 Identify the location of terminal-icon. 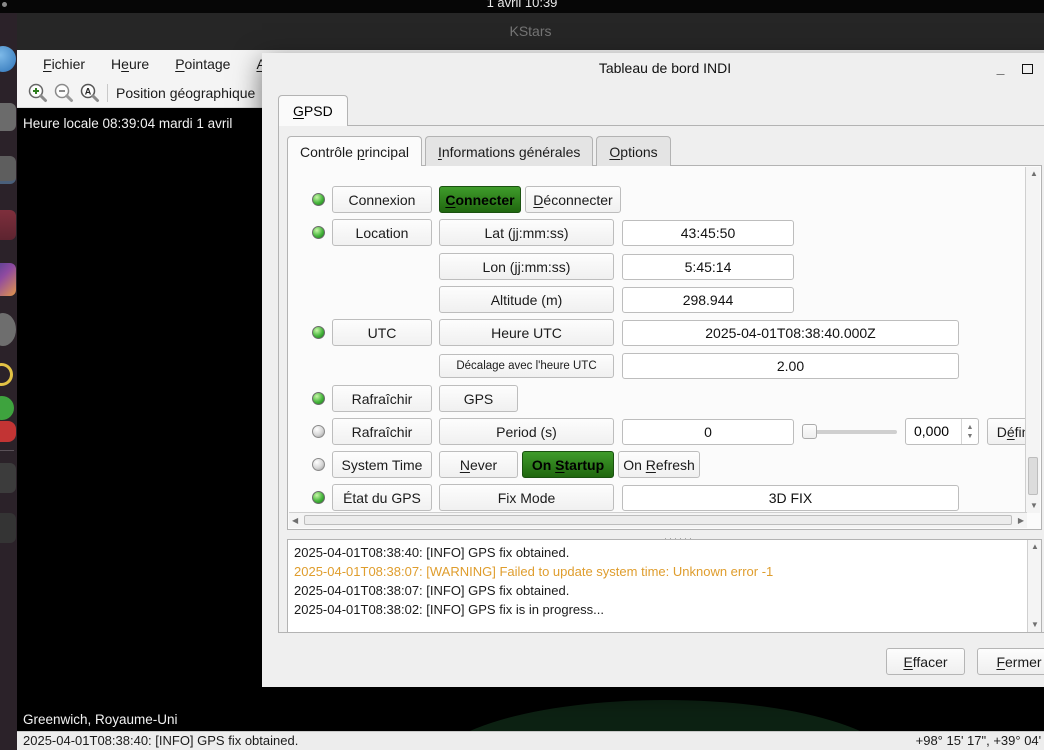
(8, 170).